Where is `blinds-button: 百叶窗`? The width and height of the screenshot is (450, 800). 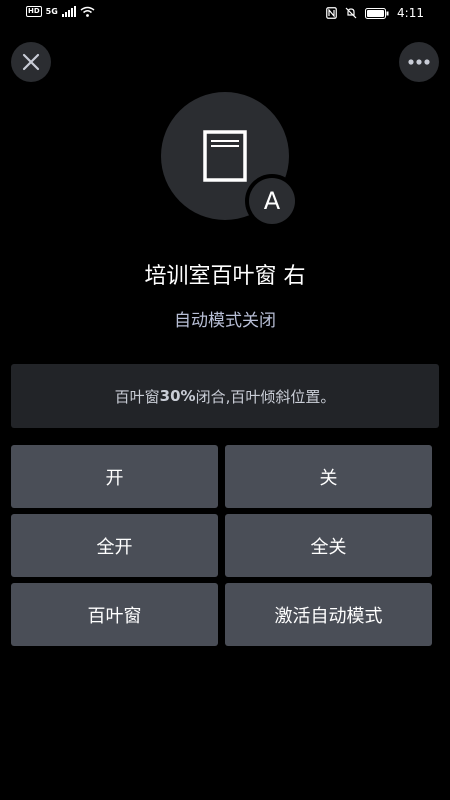
blinds-button: 百叶窗 is located at coordinates (114, 614).